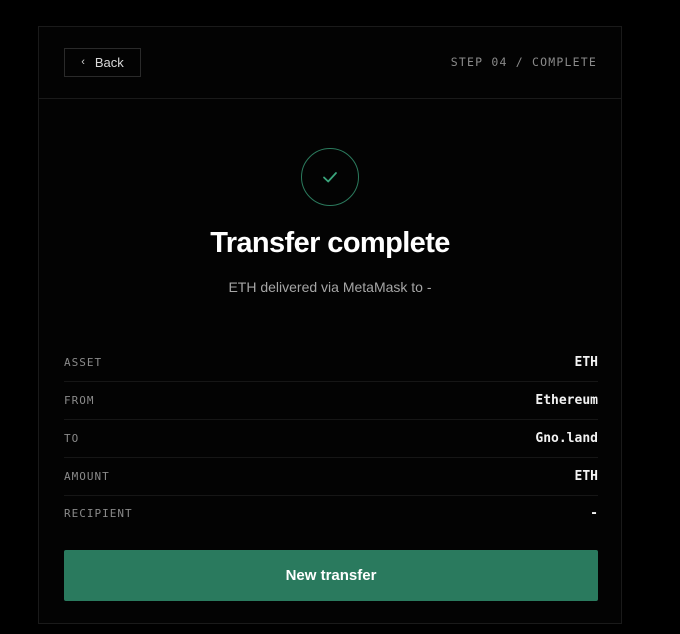 Image resolution: width=680 pixels, height=634 pixels. What do you see at coordinates (331, 363) in the screenshot?
I see `detail-row-asset: ASSET ETH` at bounding box center [331, 363].